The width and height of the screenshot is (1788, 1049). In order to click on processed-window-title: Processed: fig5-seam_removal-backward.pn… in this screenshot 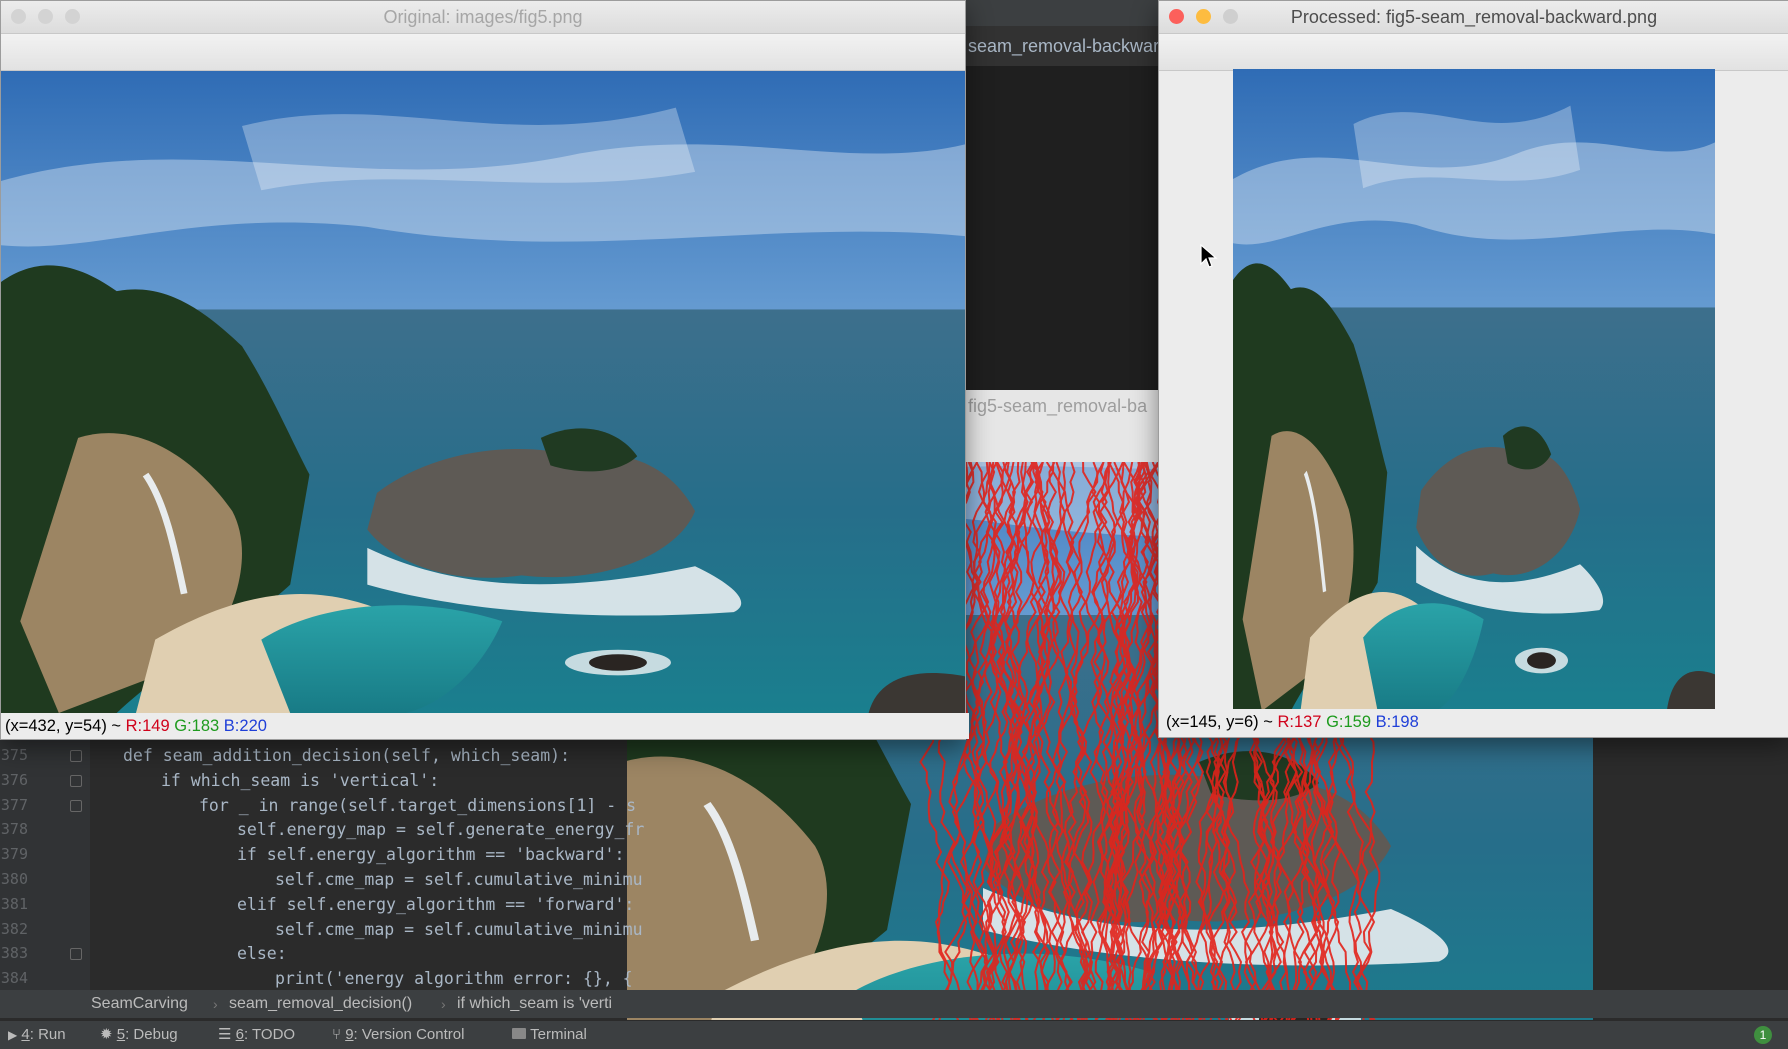, I will do `click(1474, 17)`.